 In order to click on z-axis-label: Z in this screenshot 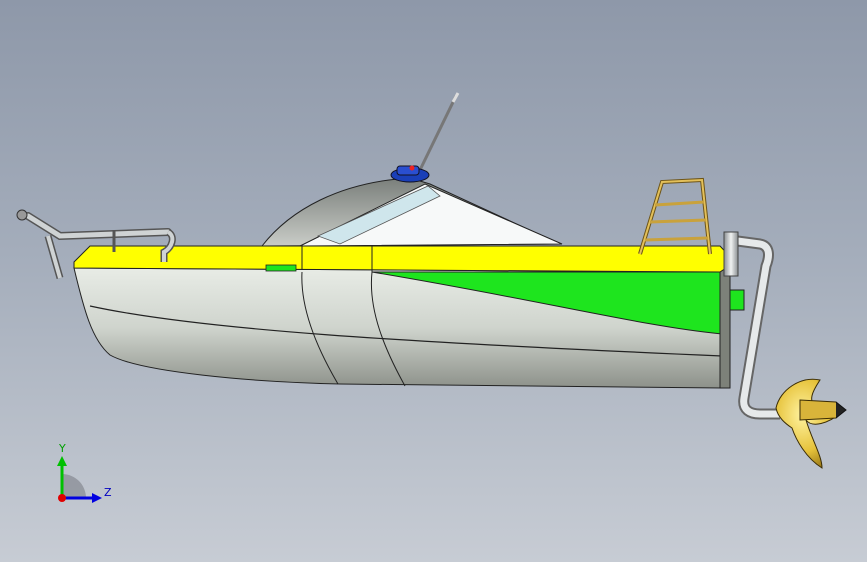, I will do `click(108, 492)`.